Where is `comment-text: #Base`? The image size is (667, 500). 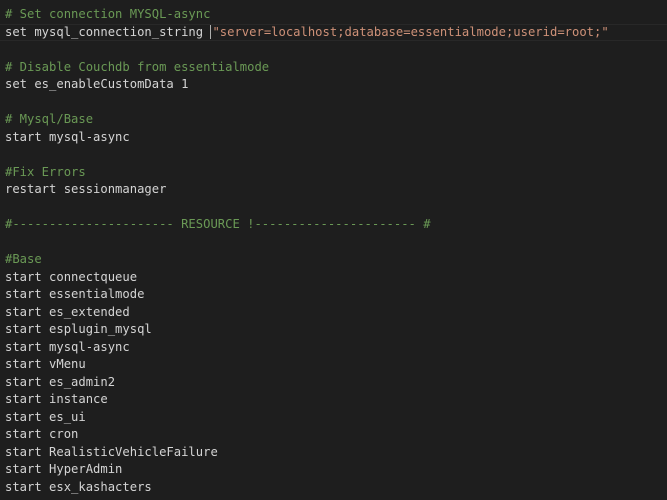
comment-text: #Base is located at coordinates (23, 259).